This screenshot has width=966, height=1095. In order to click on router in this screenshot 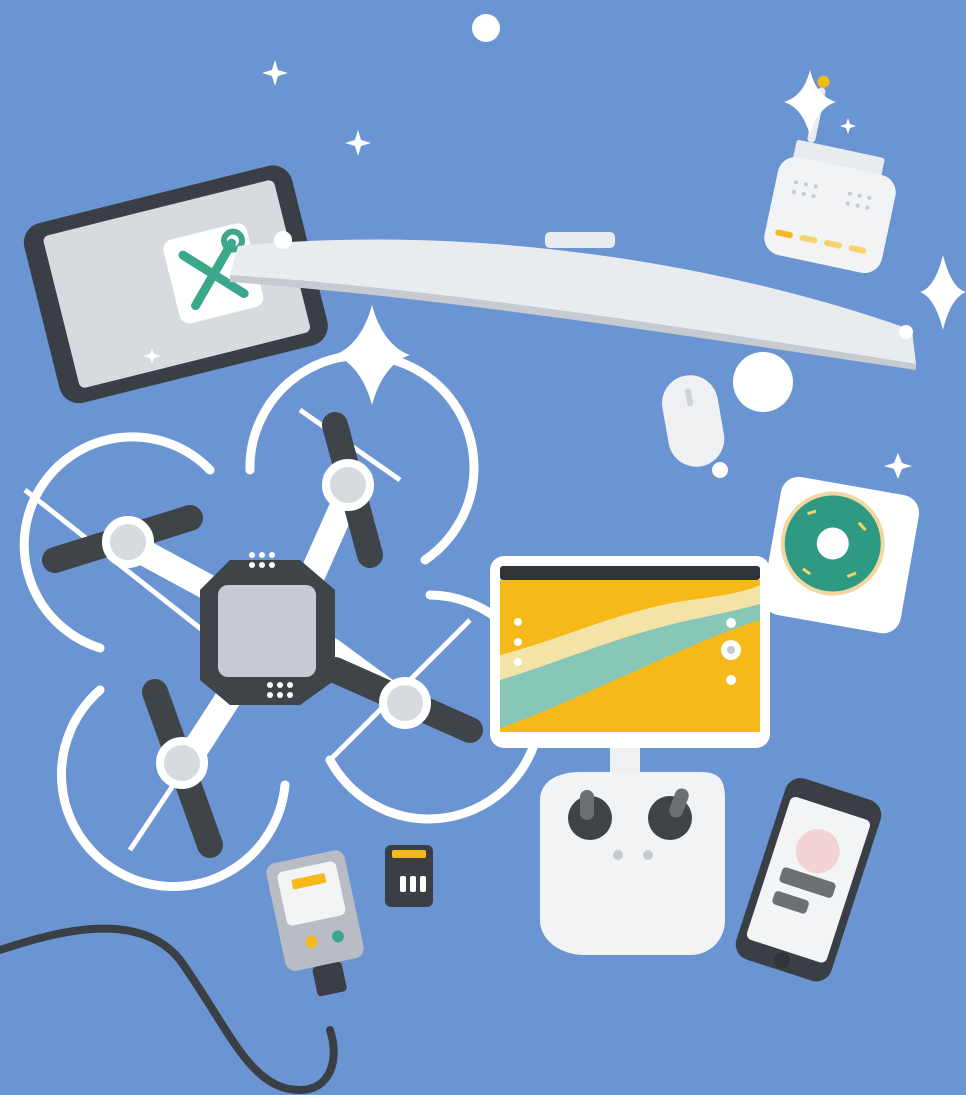, I will do `click(830, 174)`.